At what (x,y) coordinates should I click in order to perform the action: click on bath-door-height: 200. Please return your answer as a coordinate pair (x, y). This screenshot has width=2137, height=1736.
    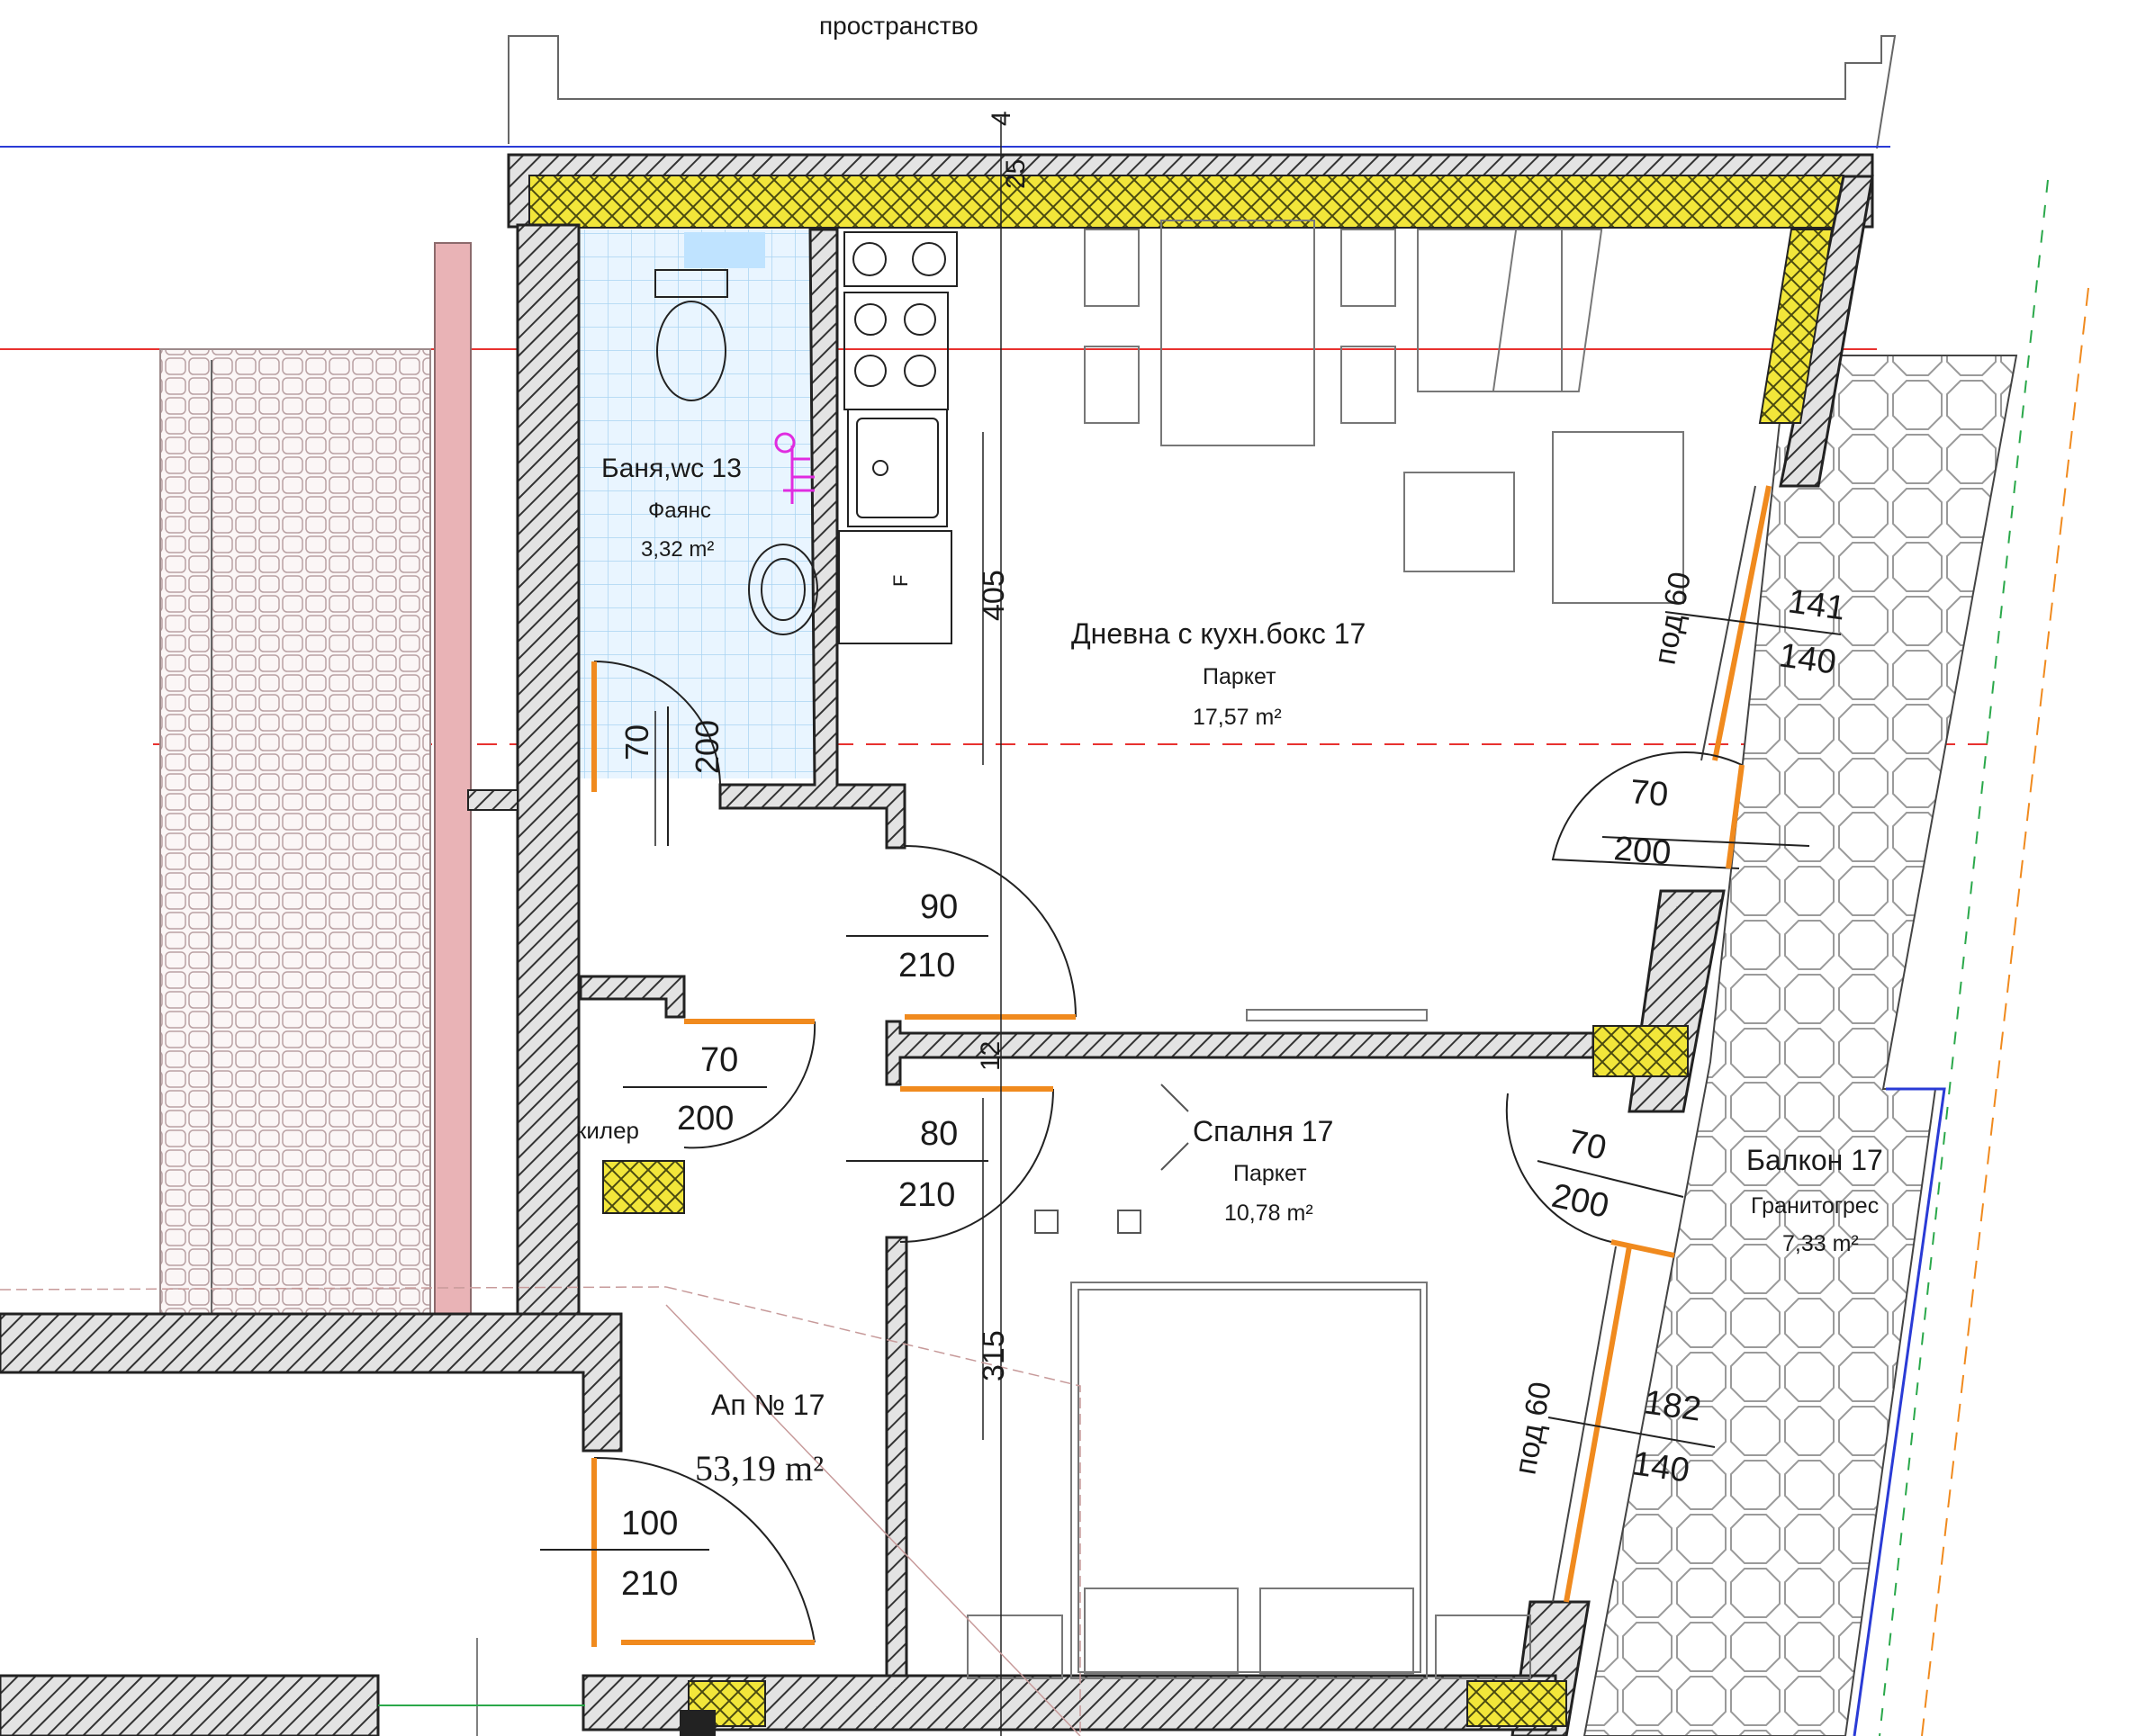
    Looking at the image, I should click on (707, 747).